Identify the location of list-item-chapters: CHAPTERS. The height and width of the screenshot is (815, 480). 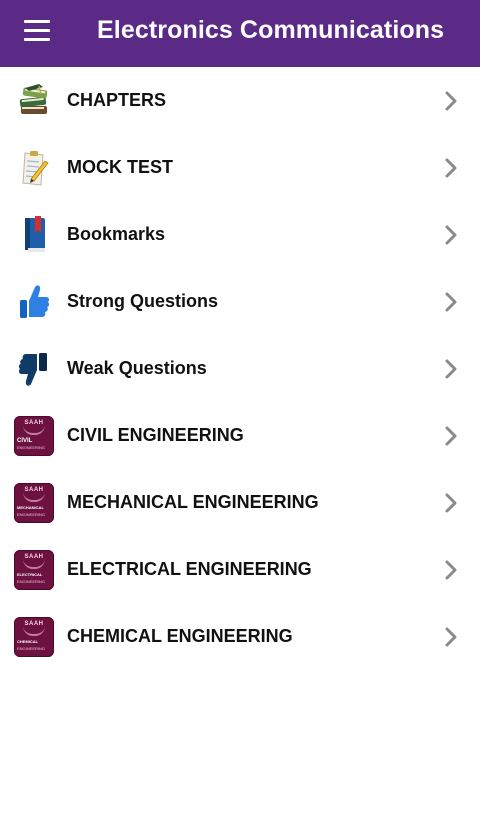
(240, 100).